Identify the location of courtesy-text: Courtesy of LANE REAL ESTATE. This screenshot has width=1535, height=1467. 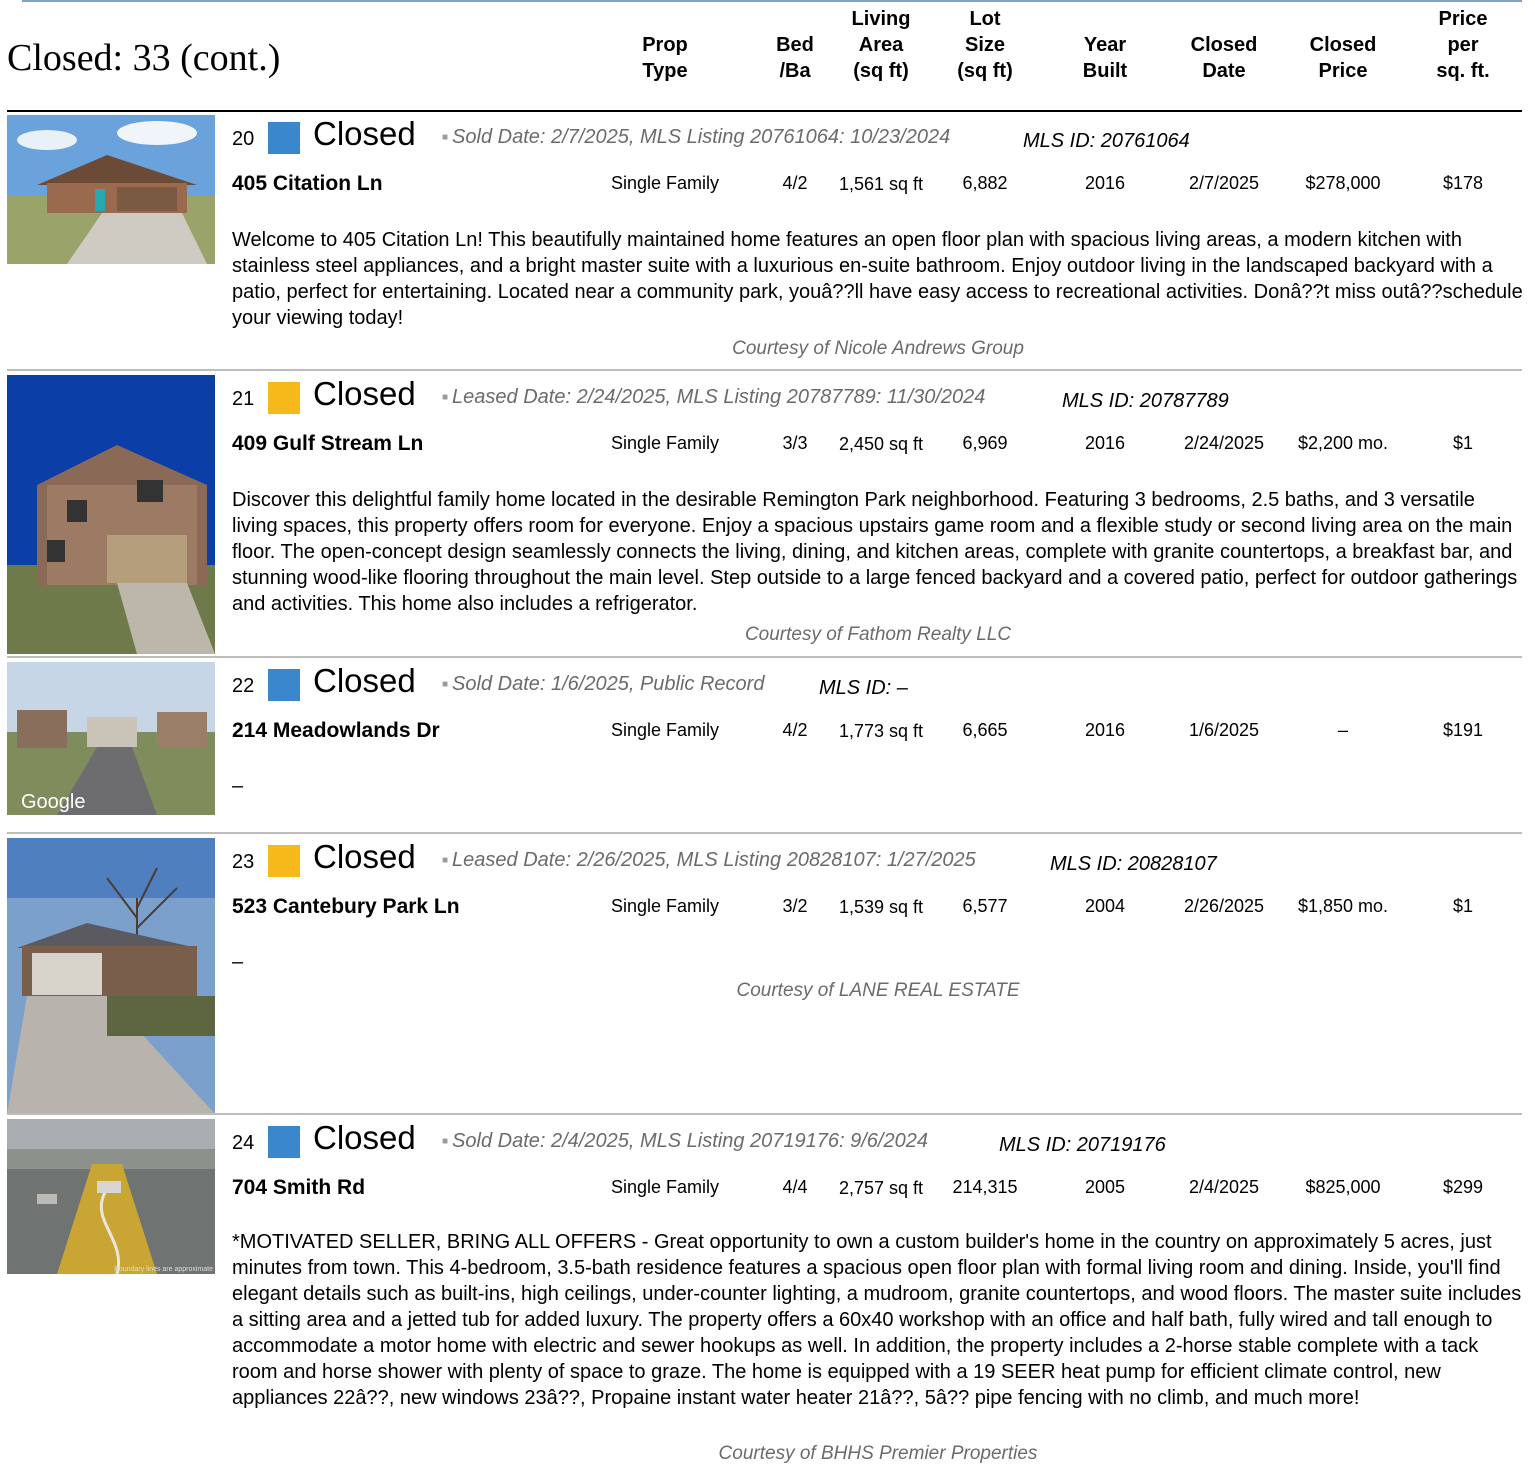
(878, 990).